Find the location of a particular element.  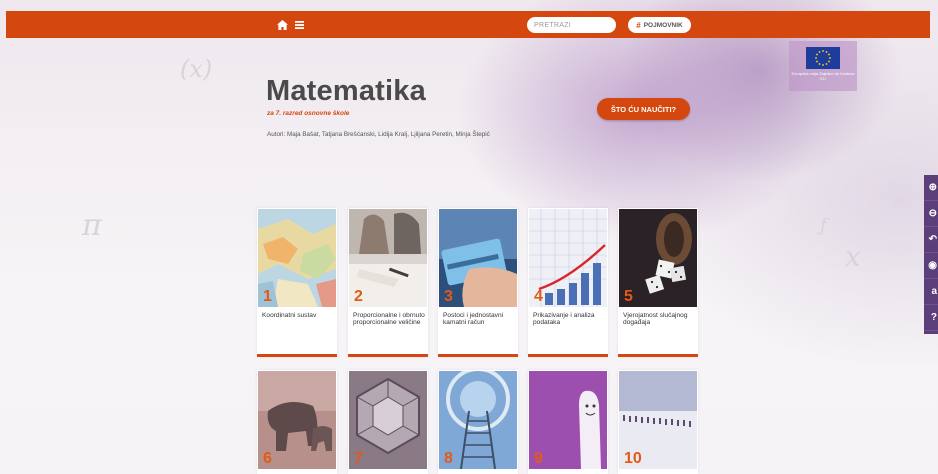

reset-icon: ↶ is located at coordinates (931, 240).